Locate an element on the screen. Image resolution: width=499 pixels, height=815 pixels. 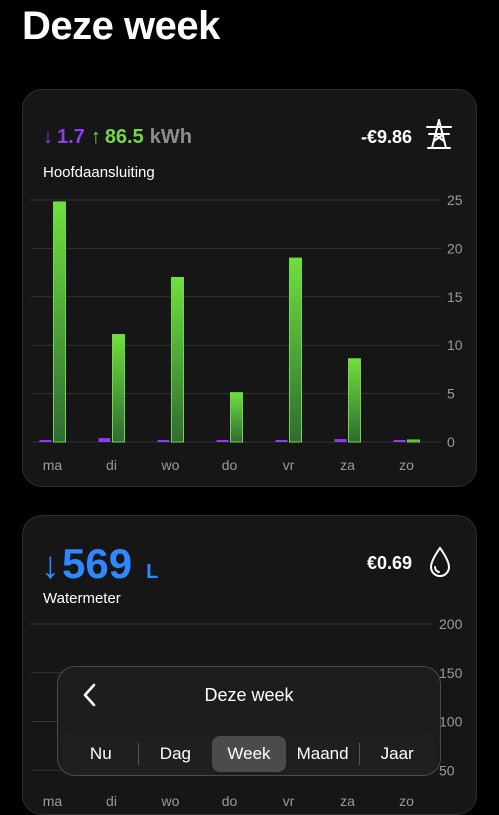
y-tick-label: 15 is located at coordinates (455, 297).